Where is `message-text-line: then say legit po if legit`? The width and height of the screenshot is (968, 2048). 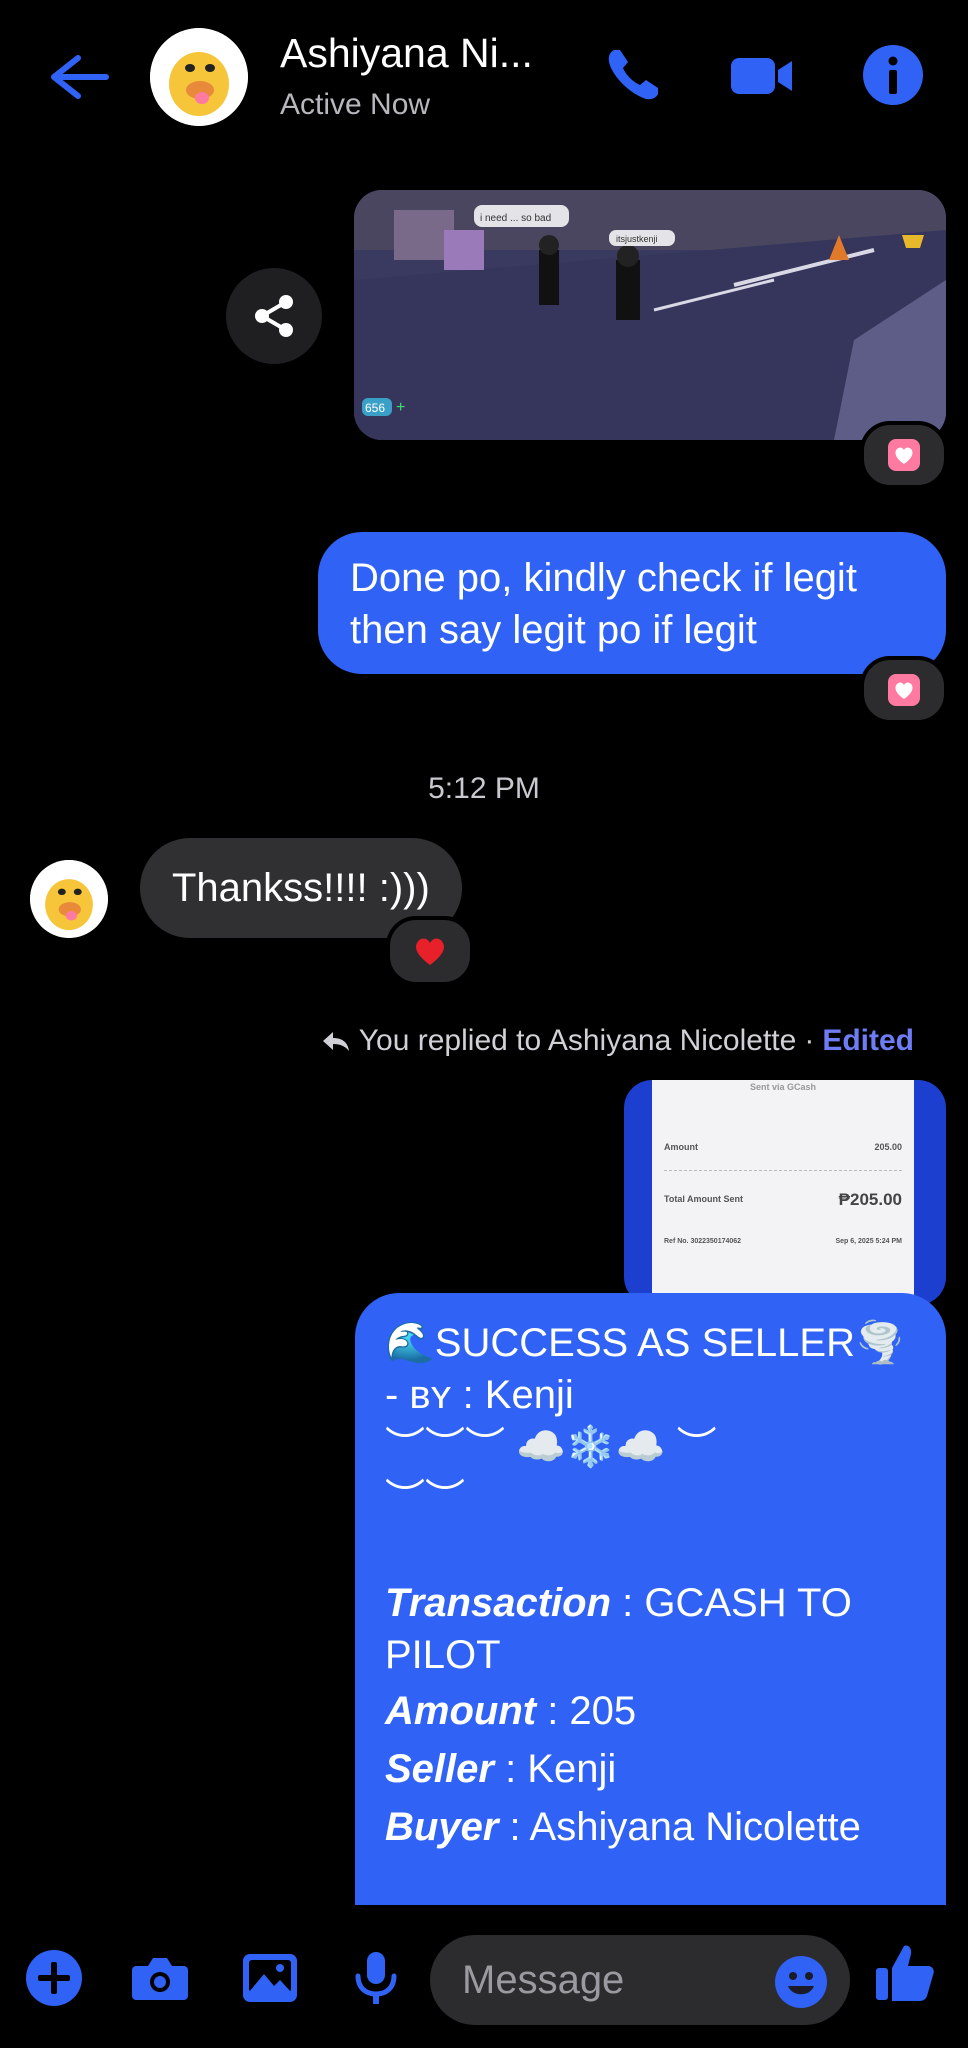 message-text-line: then say legit po if legit is located at coordinates (553, 630).